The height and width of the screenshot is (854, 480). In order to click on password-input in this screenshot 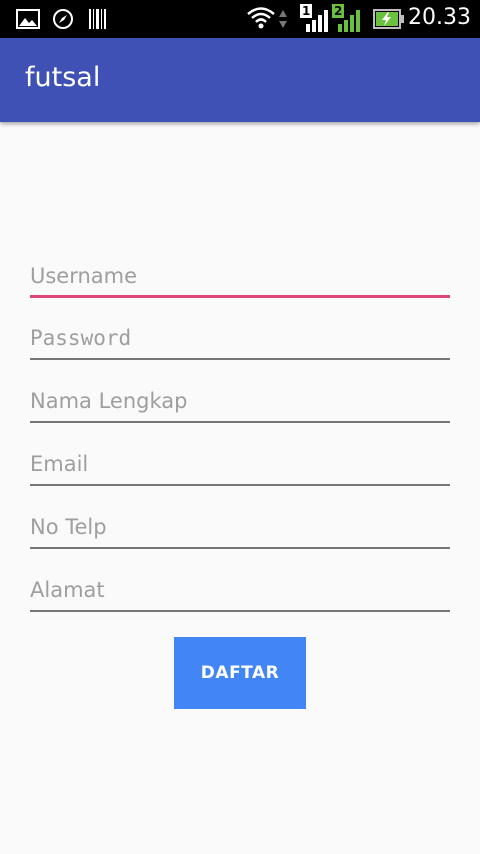, I will do `click(240, 338)`.